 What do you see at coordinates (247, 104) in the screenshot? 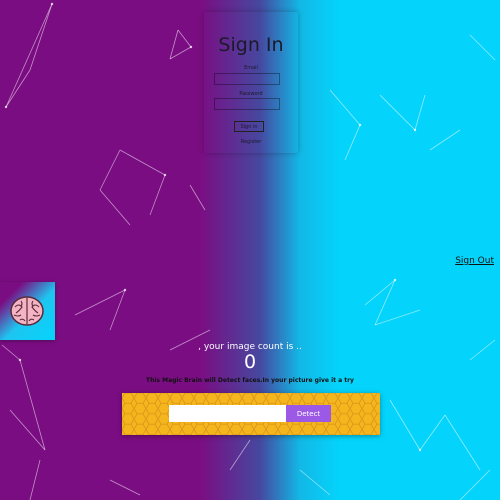
I see `password-field` at bounding box center [247, 104].